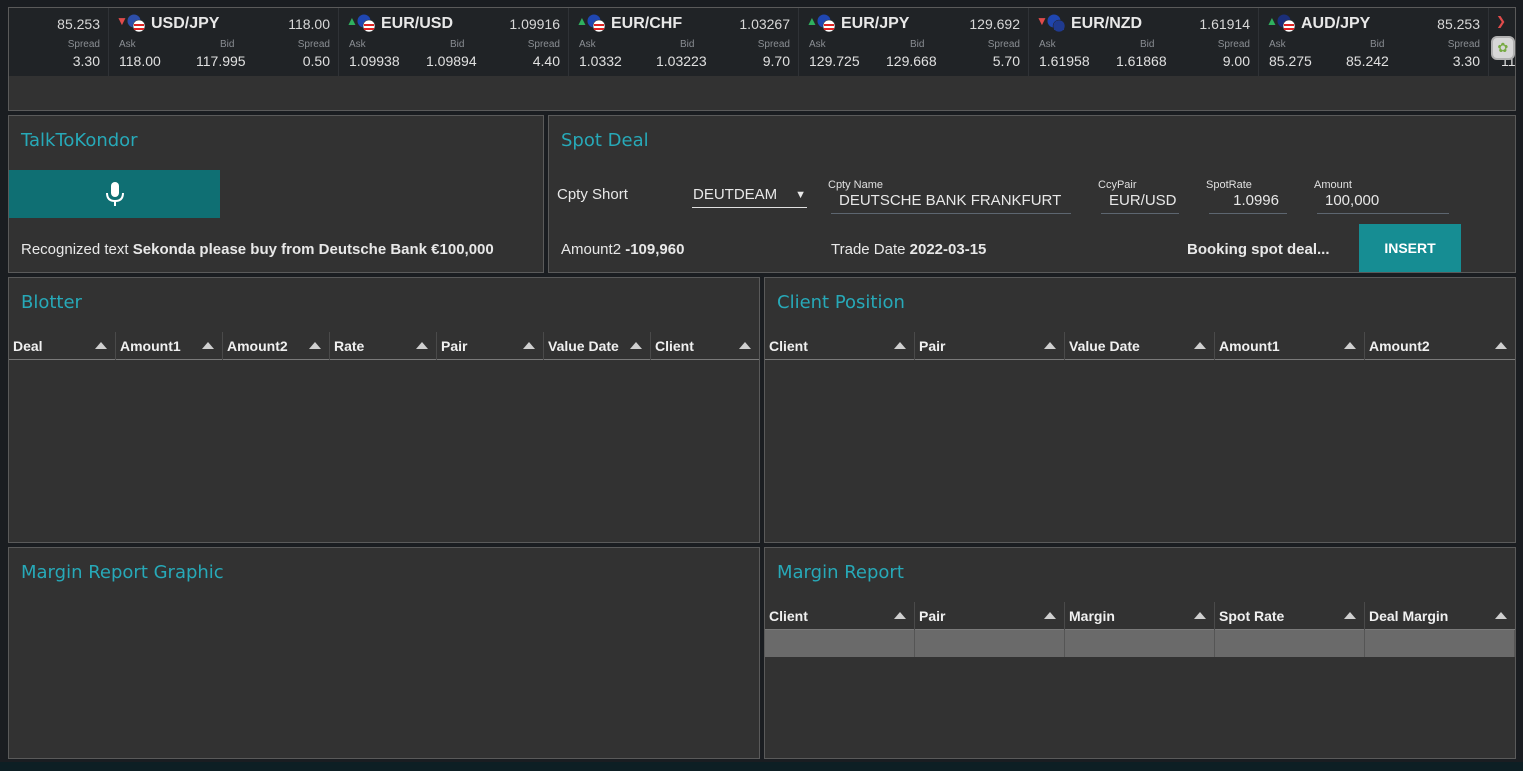 The image size is (1523, 771). What do you see at coordinates (1503, 48) in the screenshot?
I see `ticker-scroll-icon: ✿` at bounding box center [1503, 48].